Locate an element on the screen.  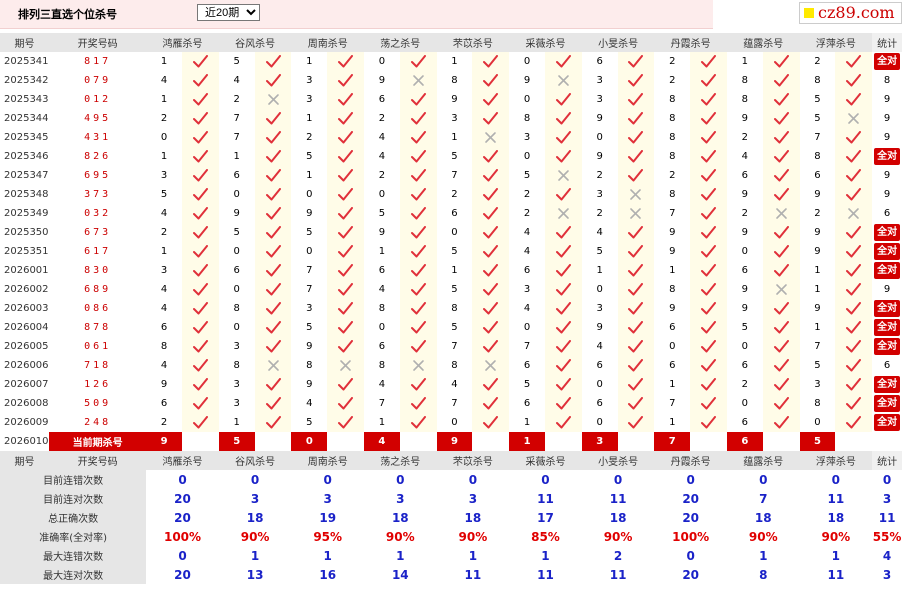
stat-value: 1 is located at coordinates (255, 555).